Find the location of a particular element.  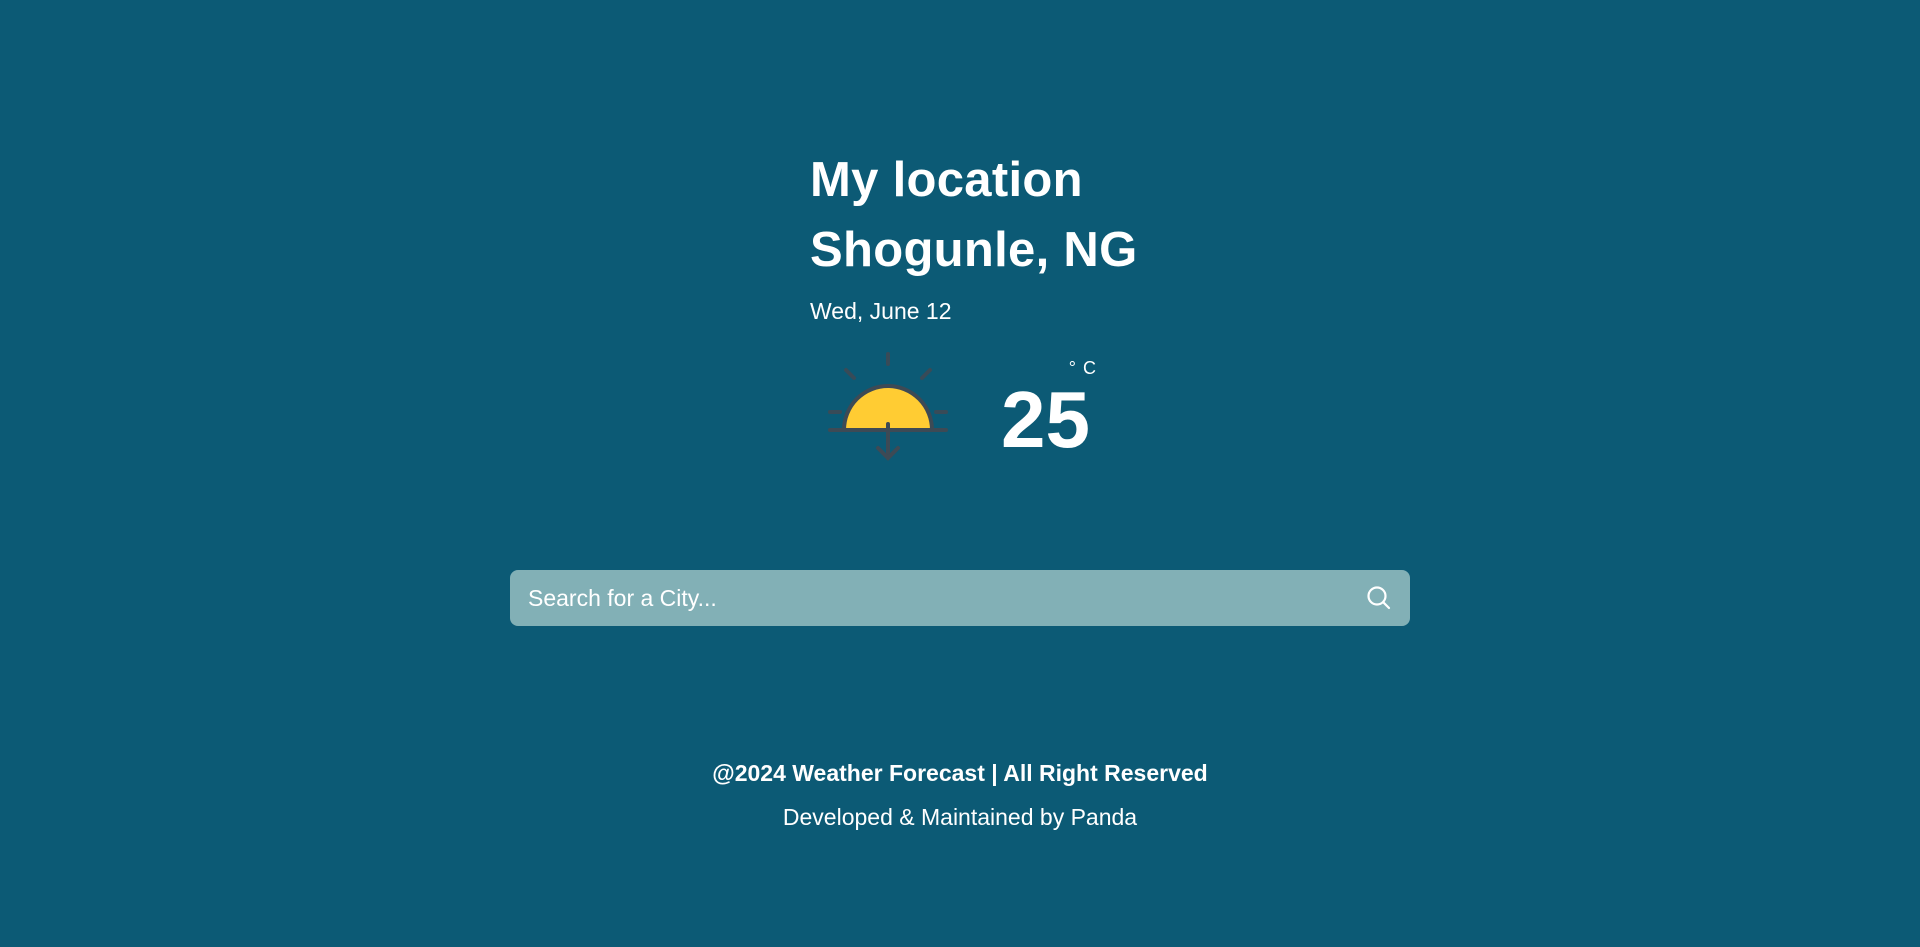

location-label: My location is located at coordinates (946, 180).